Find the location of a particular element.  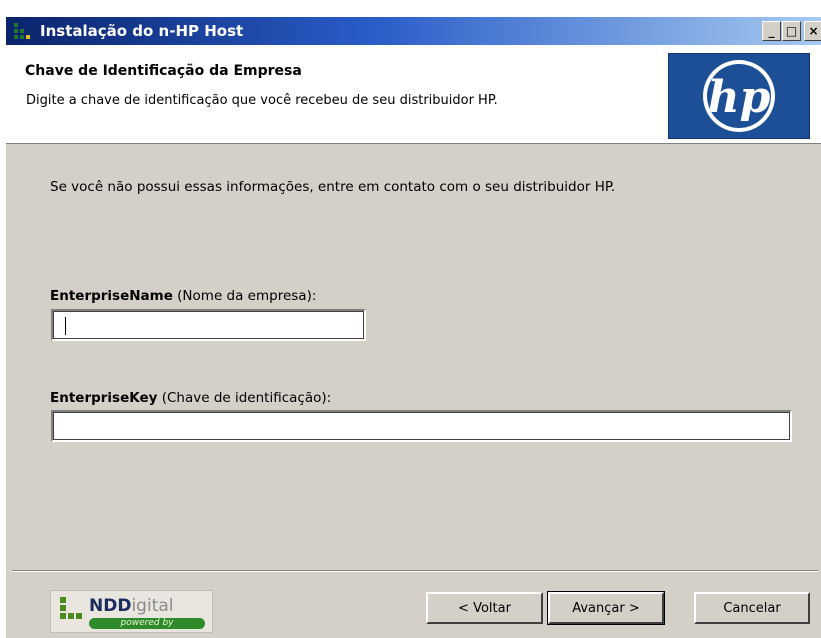

minimize-button: _ is located at coordinates (771, 31).